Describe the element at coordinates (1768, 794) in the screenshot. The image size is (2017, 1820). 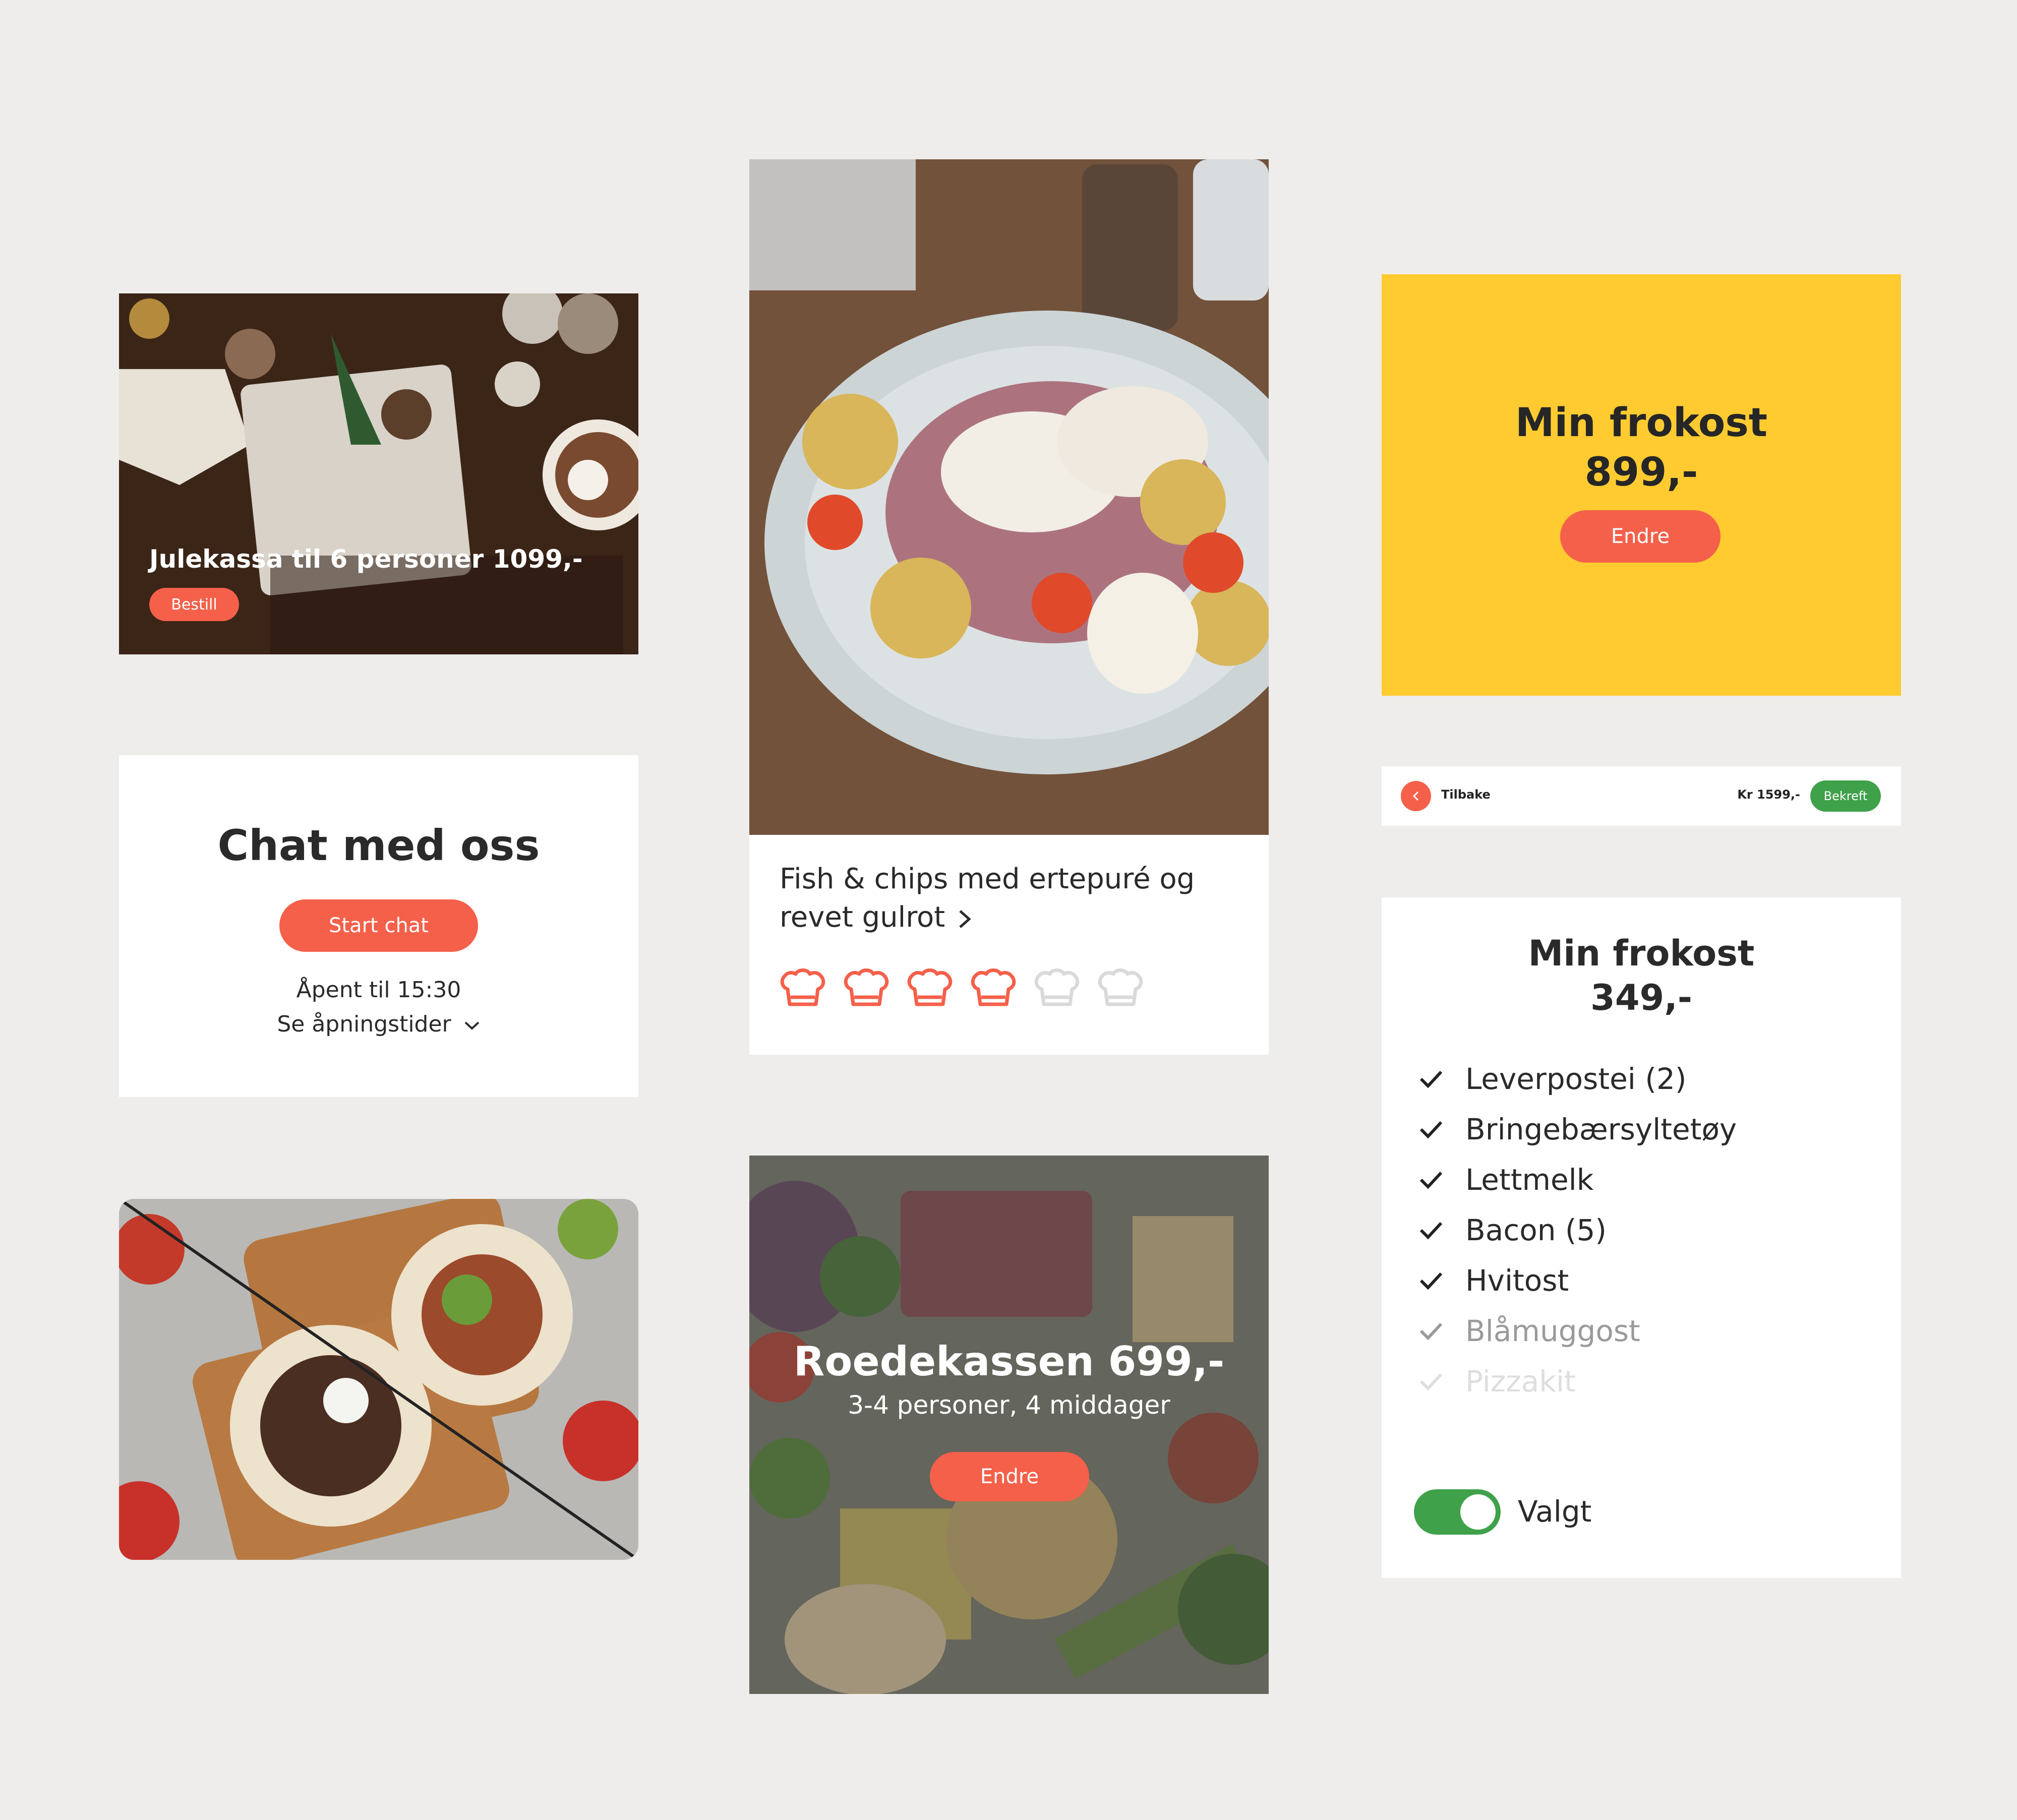
I see `total-price: Kr 1599,-` at that location.